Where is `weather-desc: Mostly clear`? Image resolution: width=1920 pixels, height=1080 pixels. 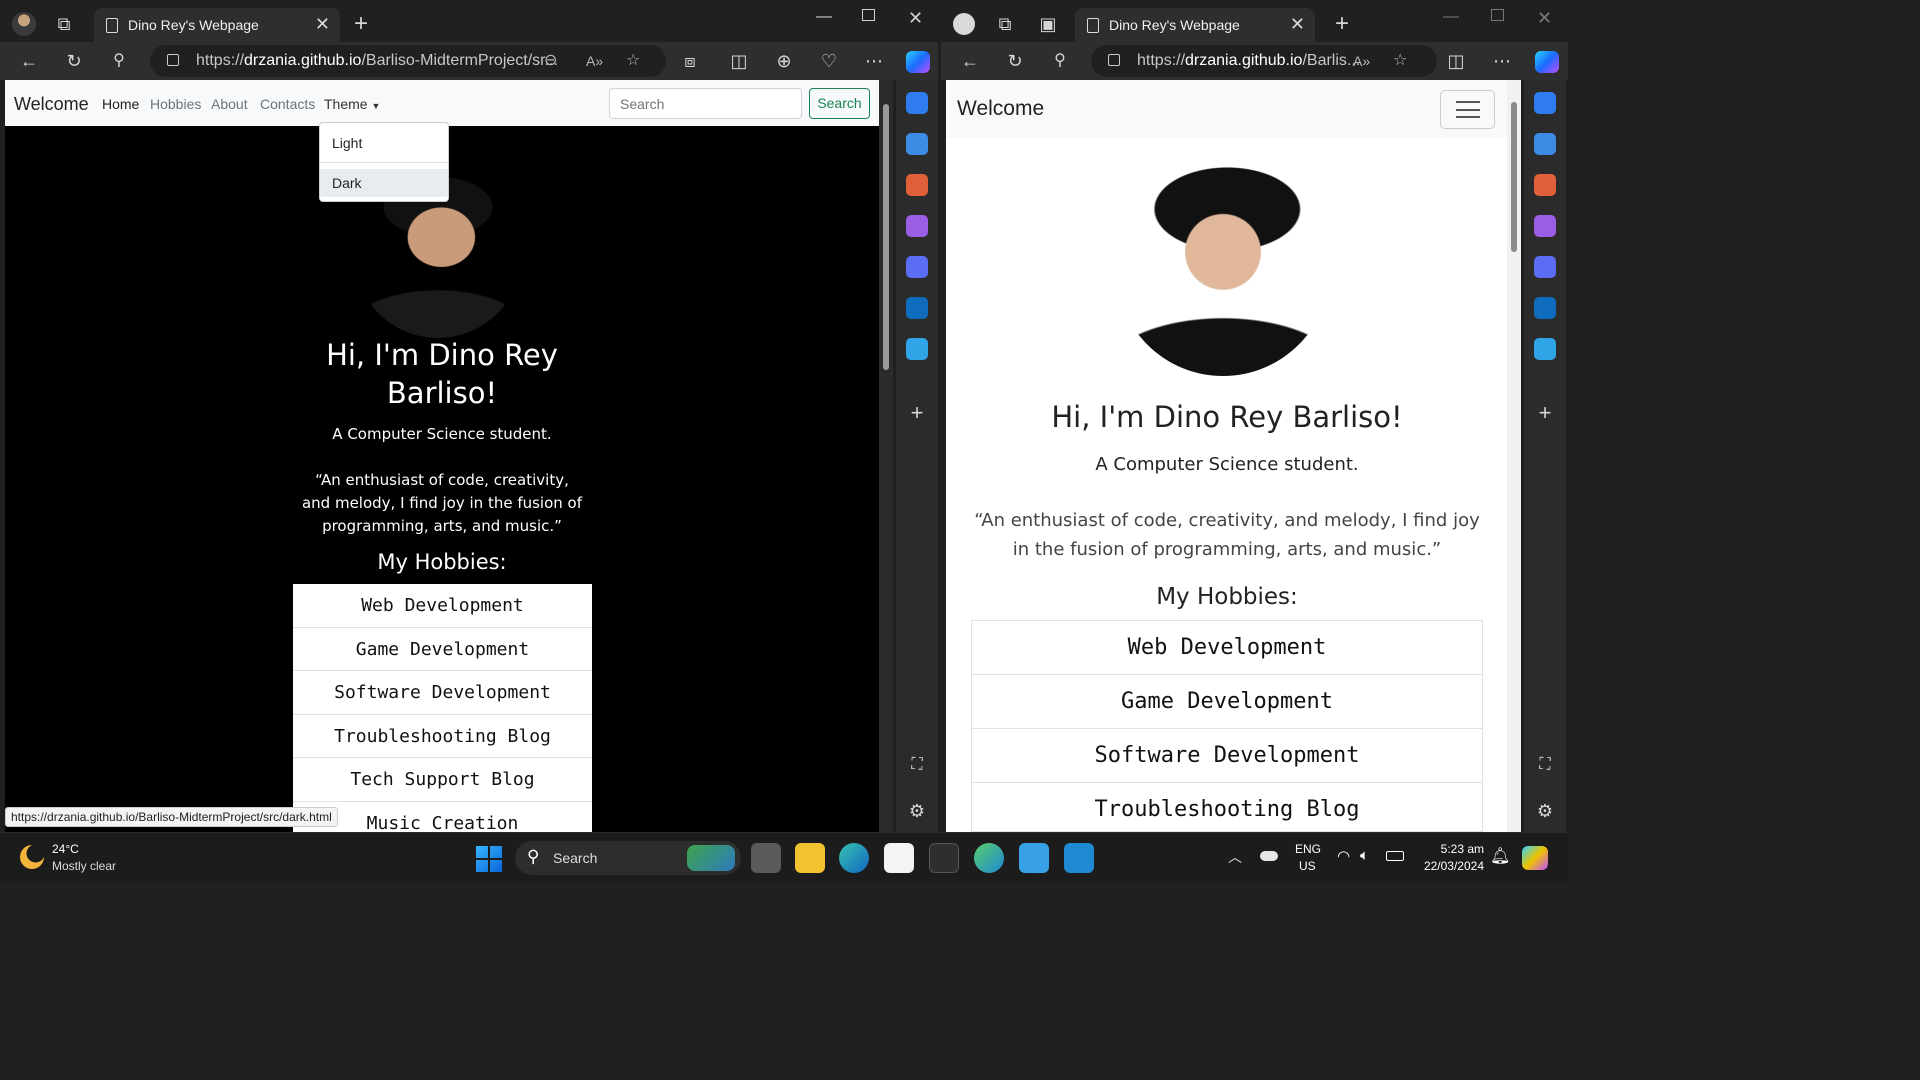 weather-desc: Mostly clear is located at coordinates (84, 866).